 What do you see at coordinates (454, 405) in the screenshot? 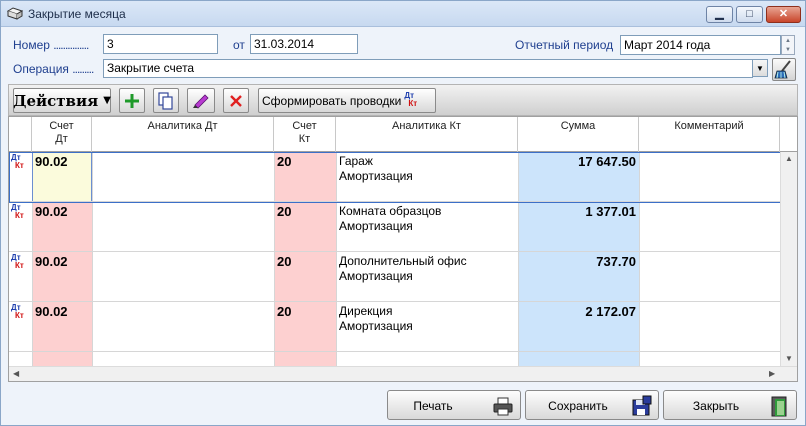
I see `print-button: Печать` at bounding box center [454, 405].